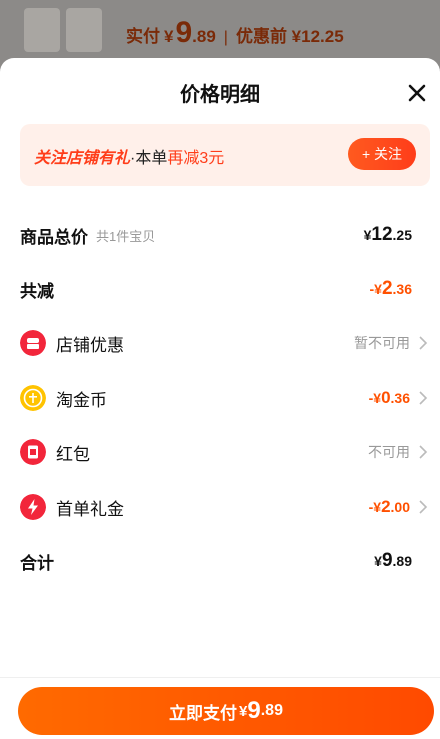 This screenshot has width=440, height=739. Describe the element at coordinates (402, 561) in the screenshot. I see `price-dec: .89` at that location.